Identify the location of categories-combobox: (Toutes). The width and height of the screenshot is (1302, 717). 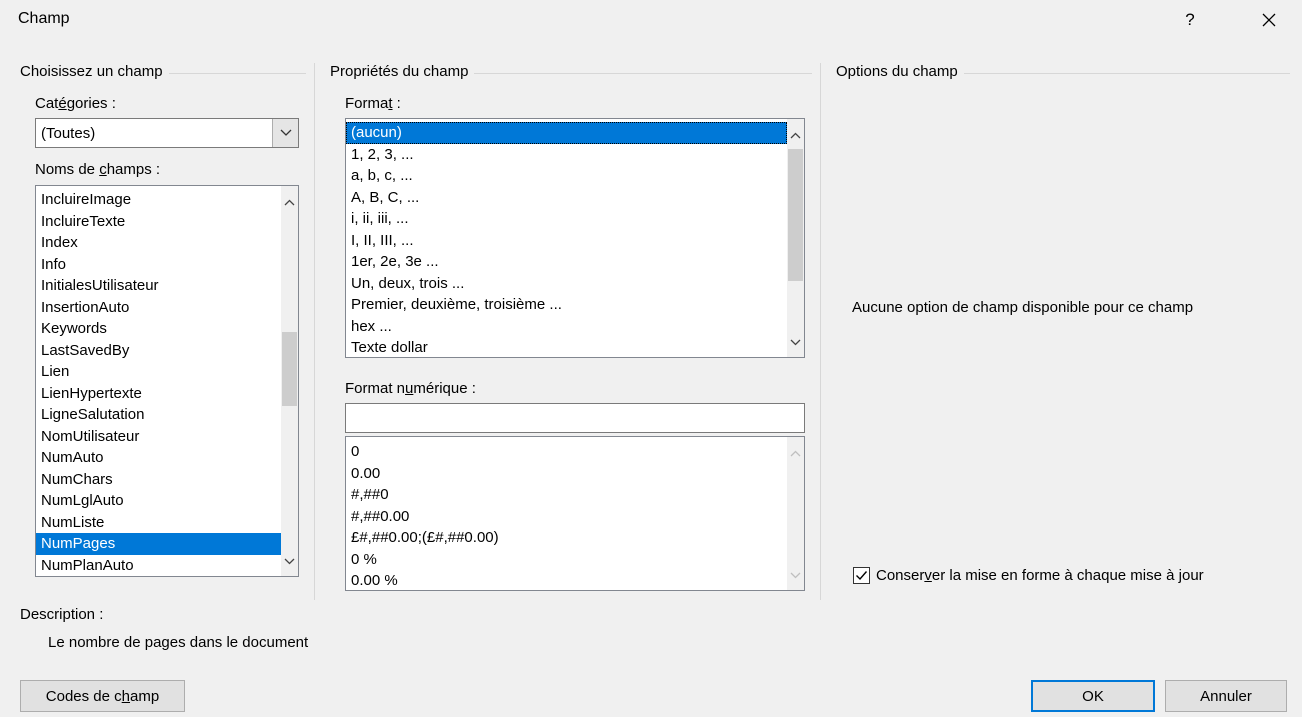
(167, 133).